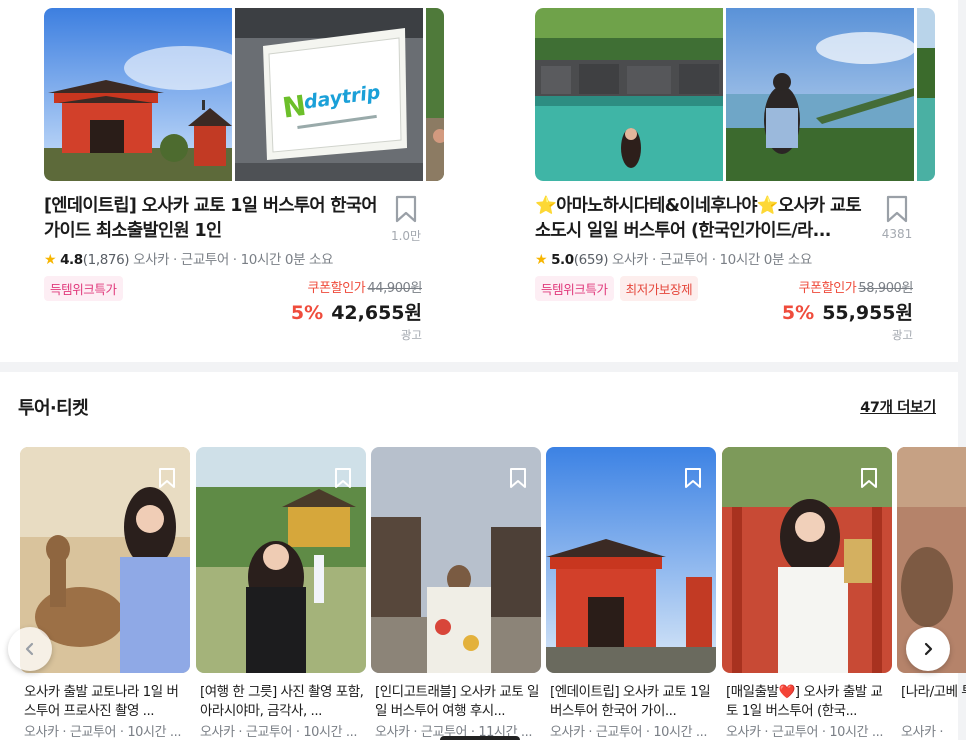 The image size is (966, 740). What do you see at coordinates (897, 234) in the screenshot?
I see `bookmark-count: 4381` at bounding box center [897, 234].